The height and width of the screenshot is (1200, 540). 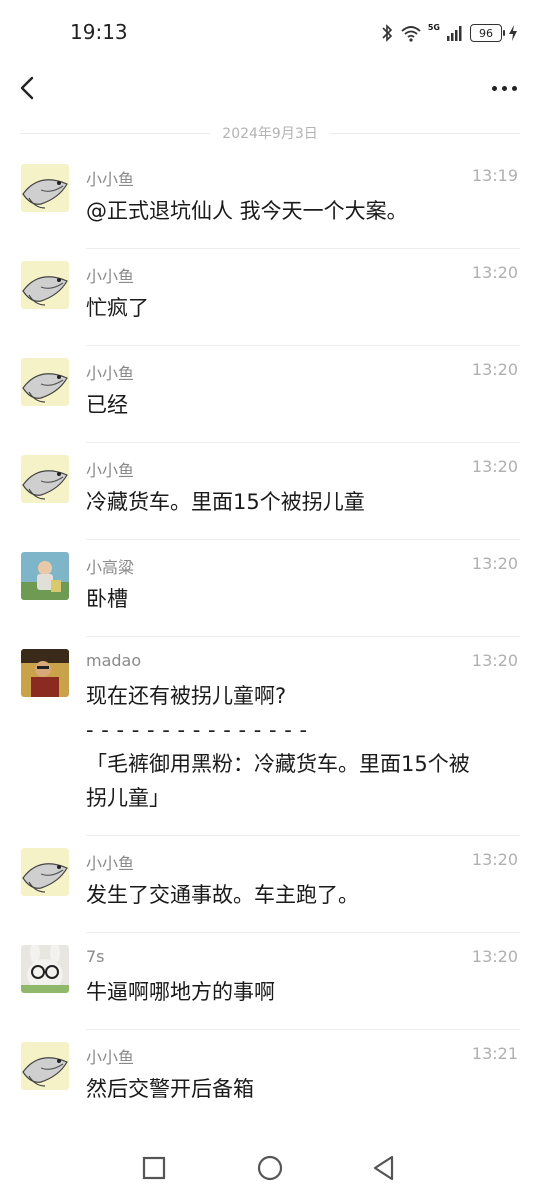 What do you see at coordinates (180, 992) in the screenshot?
I see `message-text: 牛逼啊哪地方的事啊` at bounding box center [180, 992].